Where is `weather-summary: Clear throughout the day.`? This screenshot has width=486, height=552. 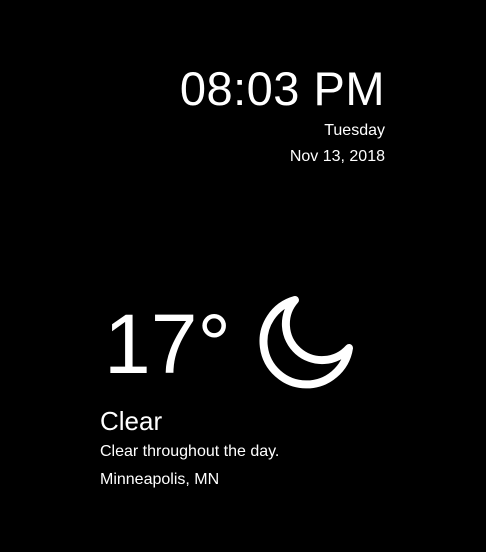
weather-summary: Clear throughout the day. is located at coordinates (190, 451).